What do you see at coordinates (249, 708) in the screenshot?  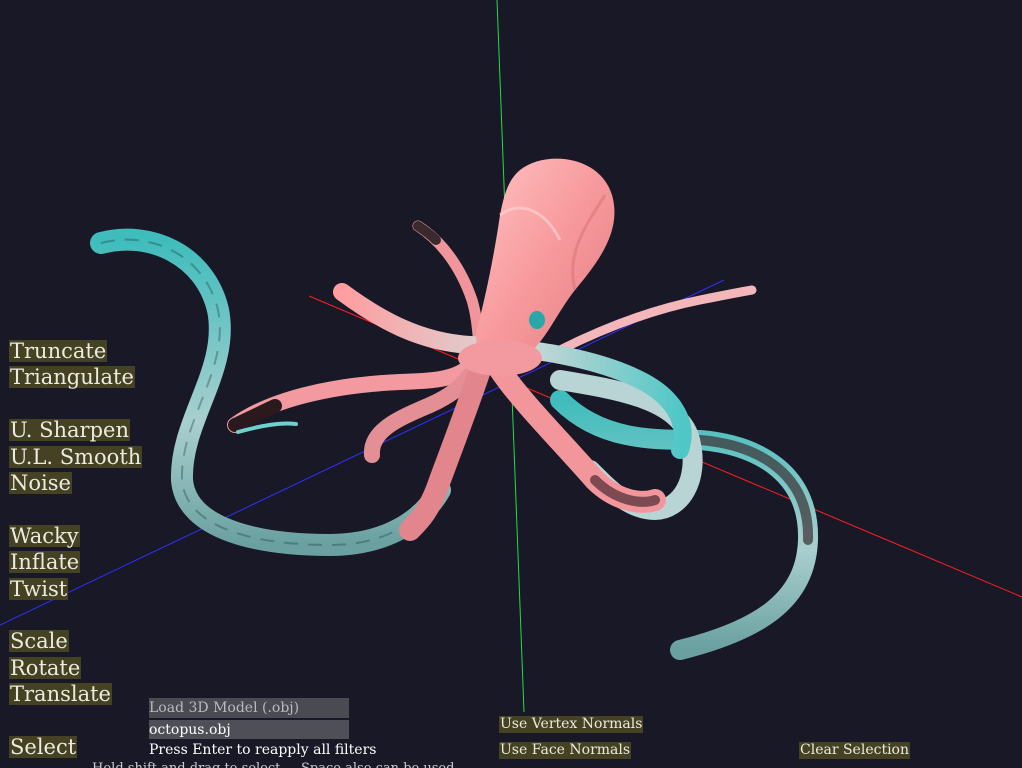 I see `load-model-button: Load 3D Model (.obj)` at bounding box center [249, 708].